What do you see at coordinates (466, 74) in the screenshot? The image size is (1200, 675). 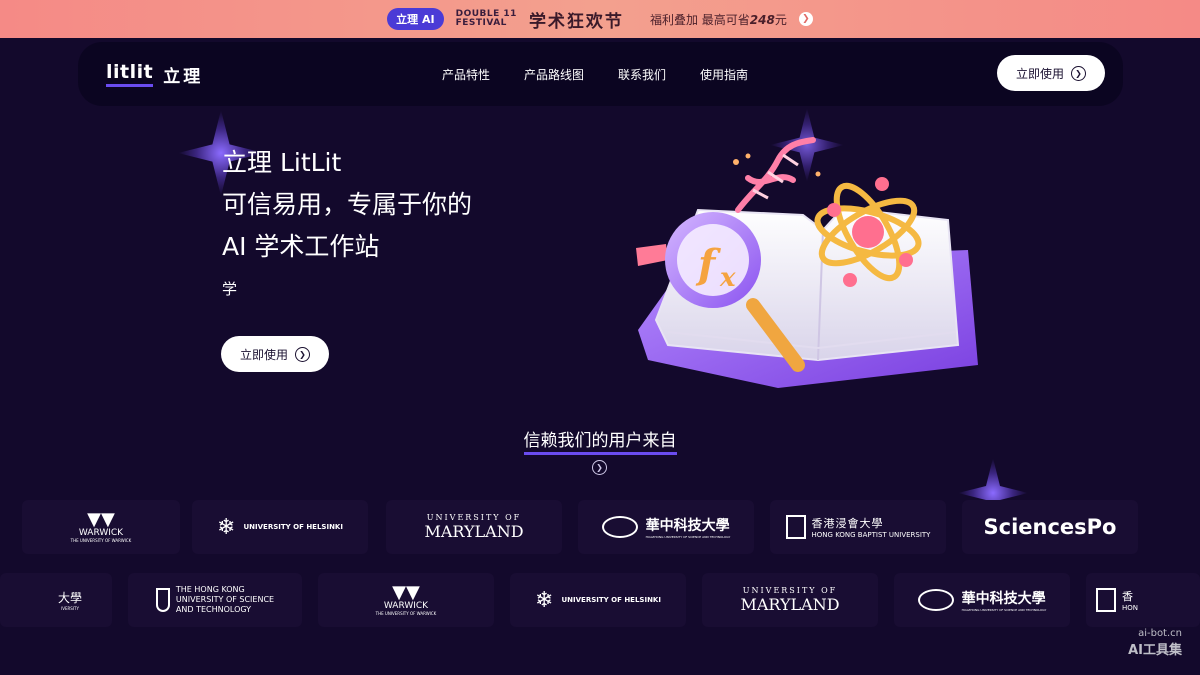 I see `nav-link-features: 产品特性` at bounding box center [466, 74].